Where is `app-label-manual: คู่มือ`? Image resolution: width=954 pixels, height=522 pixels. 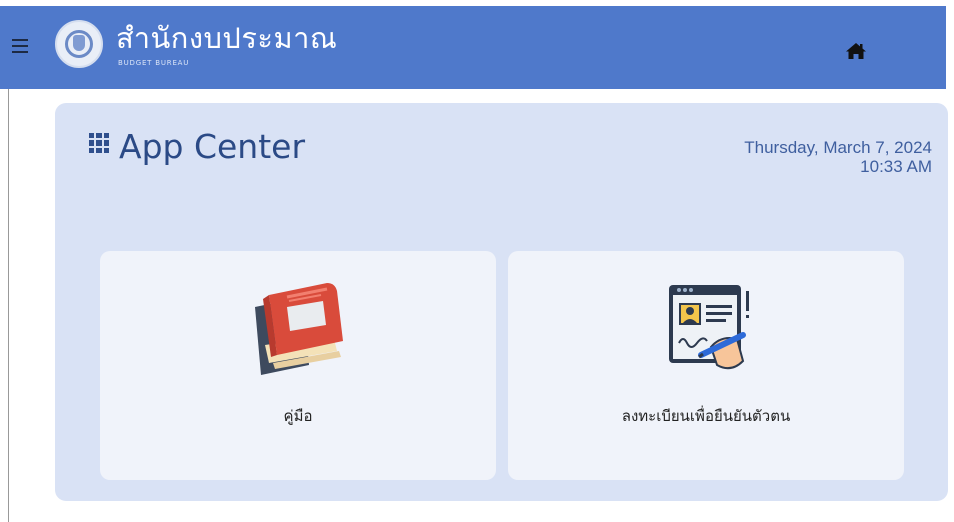 app-label-manual: คู่มือ is located at coordinates (298, 416).